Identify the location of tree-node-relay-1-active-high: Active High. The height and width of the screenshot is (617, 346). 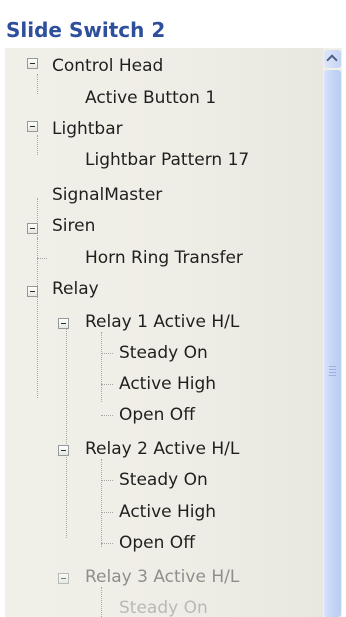
(167, 384).